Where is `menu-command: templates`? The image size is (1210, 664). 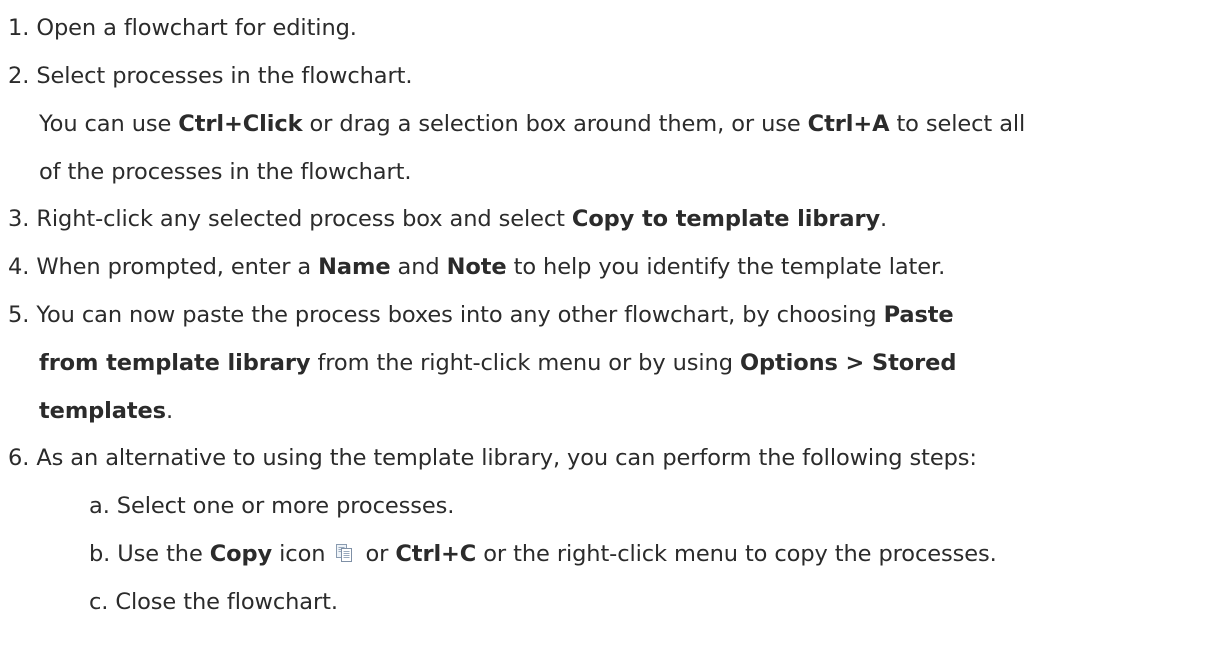 menu-command: templates is located at coordinates (102, 411).